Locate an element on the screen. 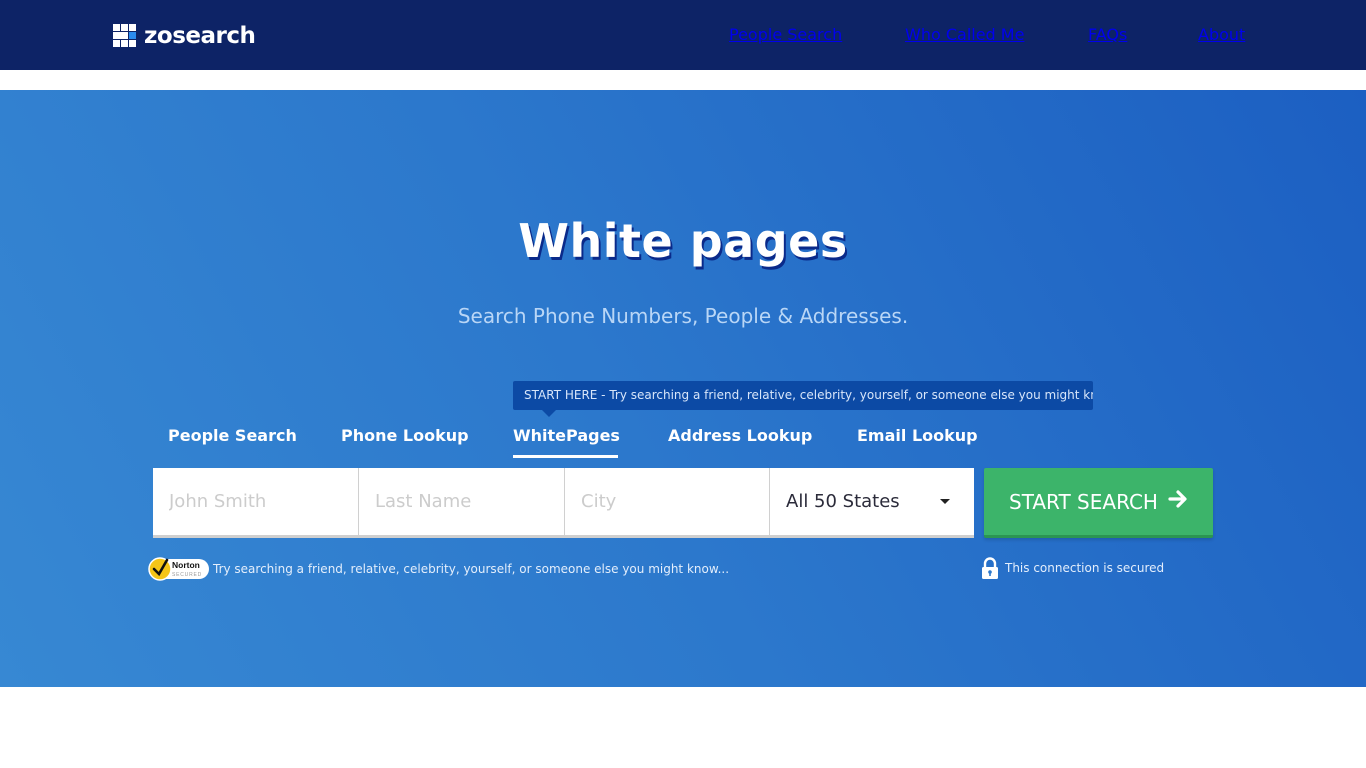 The width and height of the screenshot is (1366, 768). nav-about: About is located at coordinates (1221, 35).